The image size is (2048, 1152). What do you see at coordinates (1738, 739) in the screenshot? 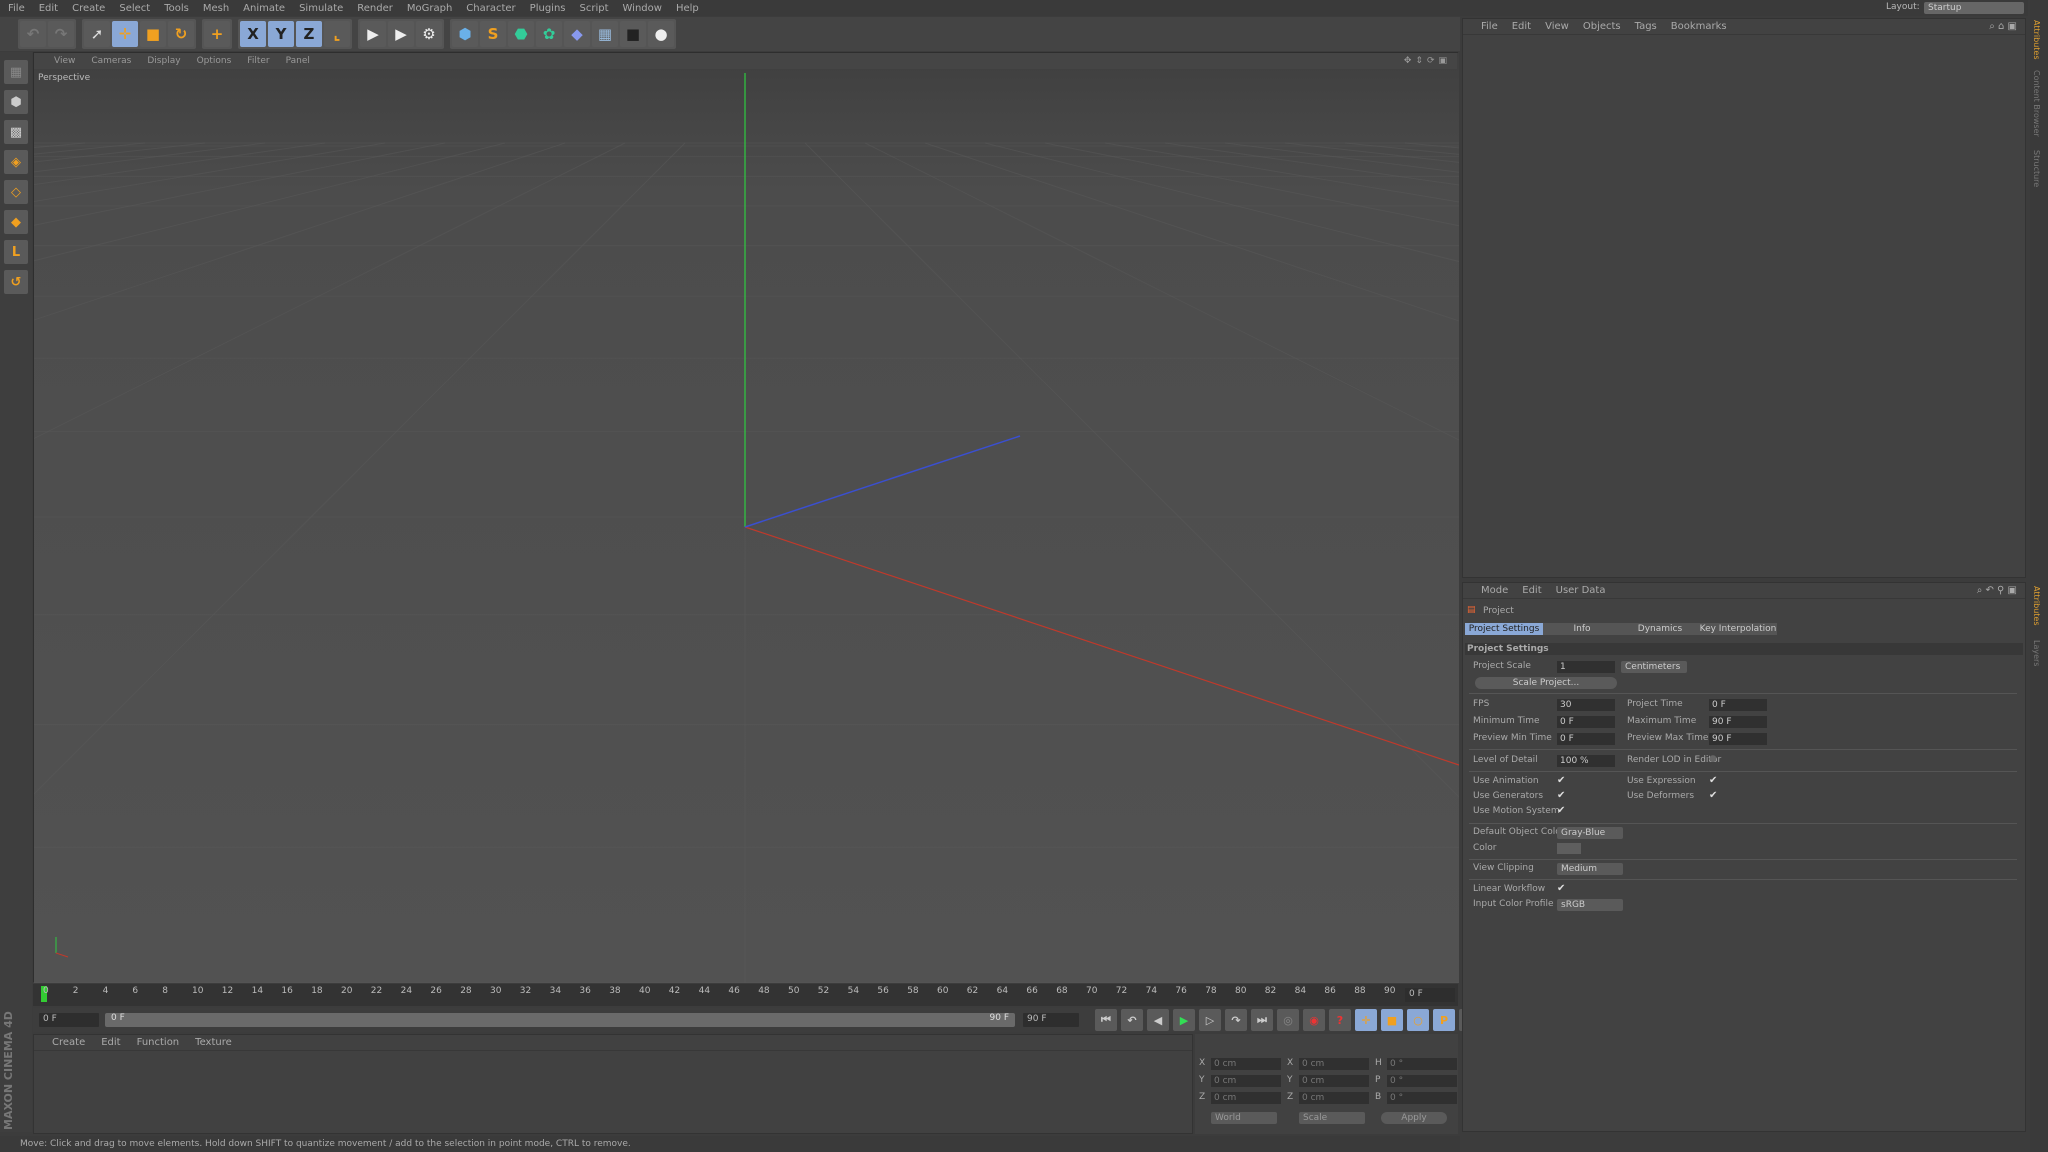
I see `preview-max-time-input: 90 F` at bounding box center [1738, 739].